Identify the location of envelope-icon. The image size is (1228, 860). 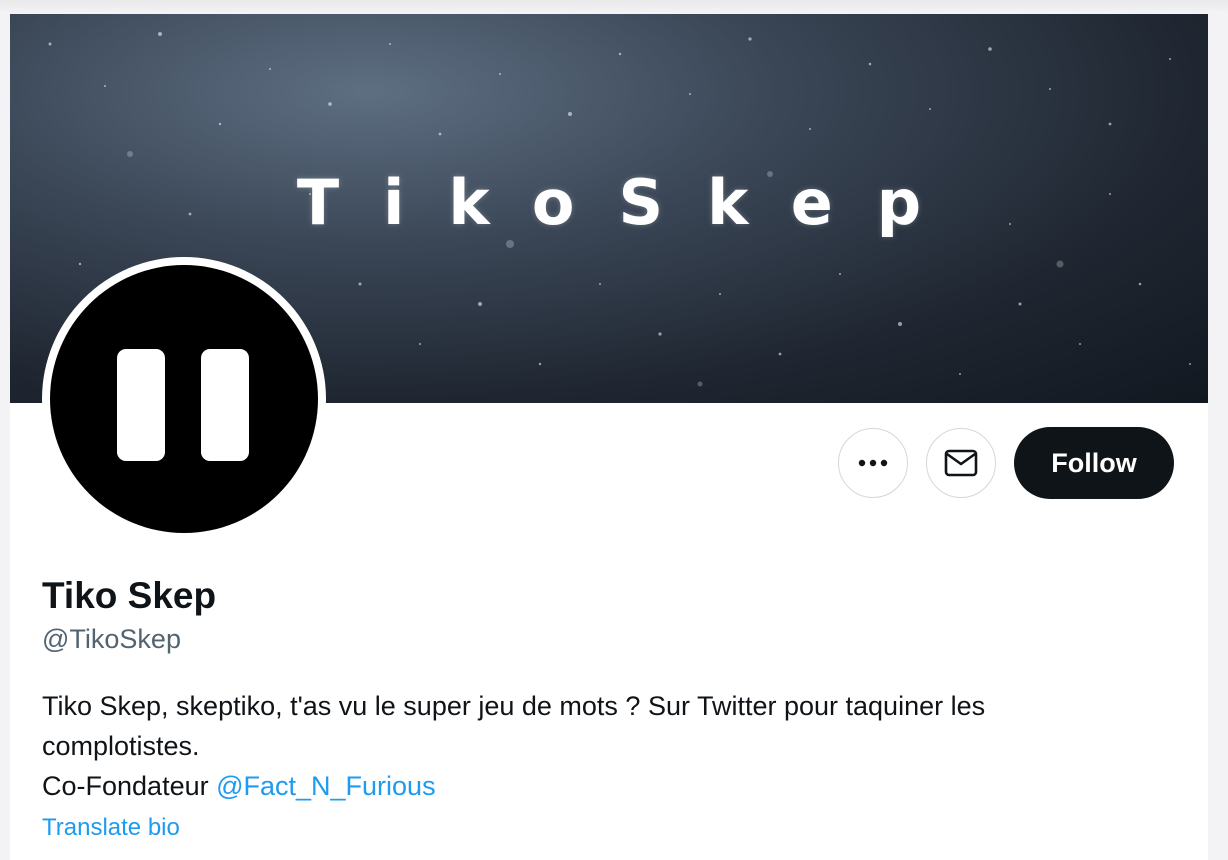
(961, 463).